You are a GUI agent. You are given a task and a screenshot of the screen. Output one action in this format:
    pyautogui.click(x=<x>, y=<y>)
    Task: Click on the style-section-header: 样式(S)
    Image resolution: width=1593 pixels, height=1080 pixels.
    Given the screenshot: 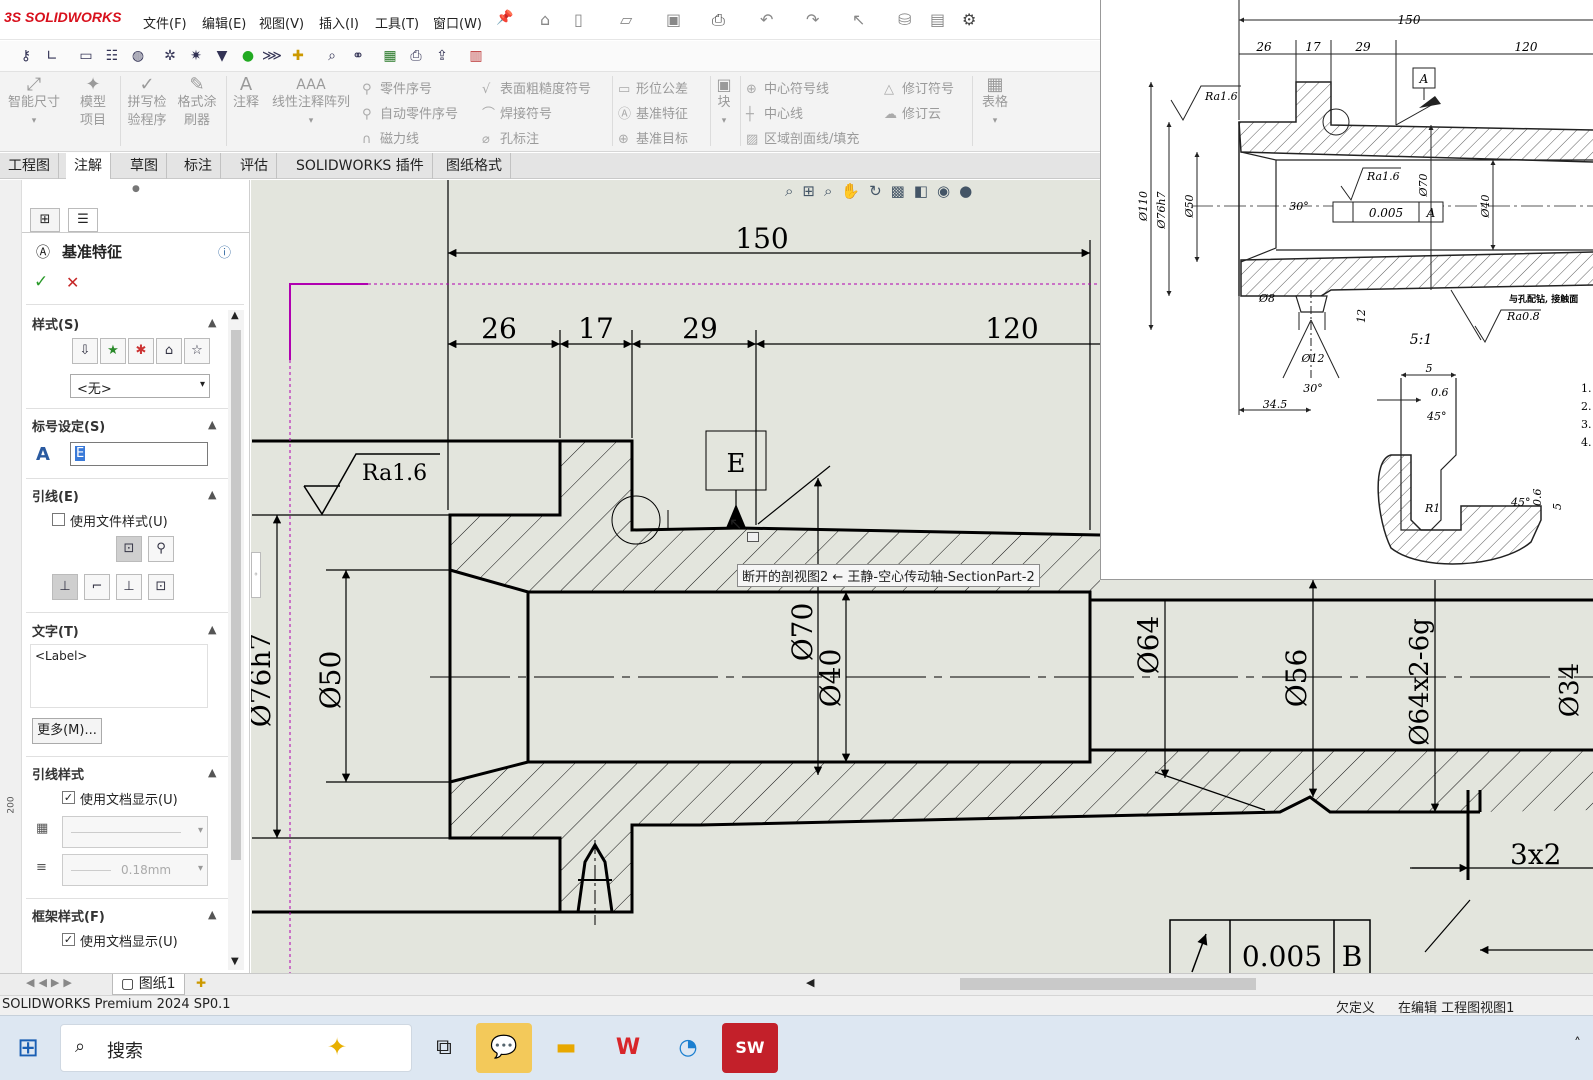 What is the action you would take?
    pyautogui.click(x=55, y=323)
    